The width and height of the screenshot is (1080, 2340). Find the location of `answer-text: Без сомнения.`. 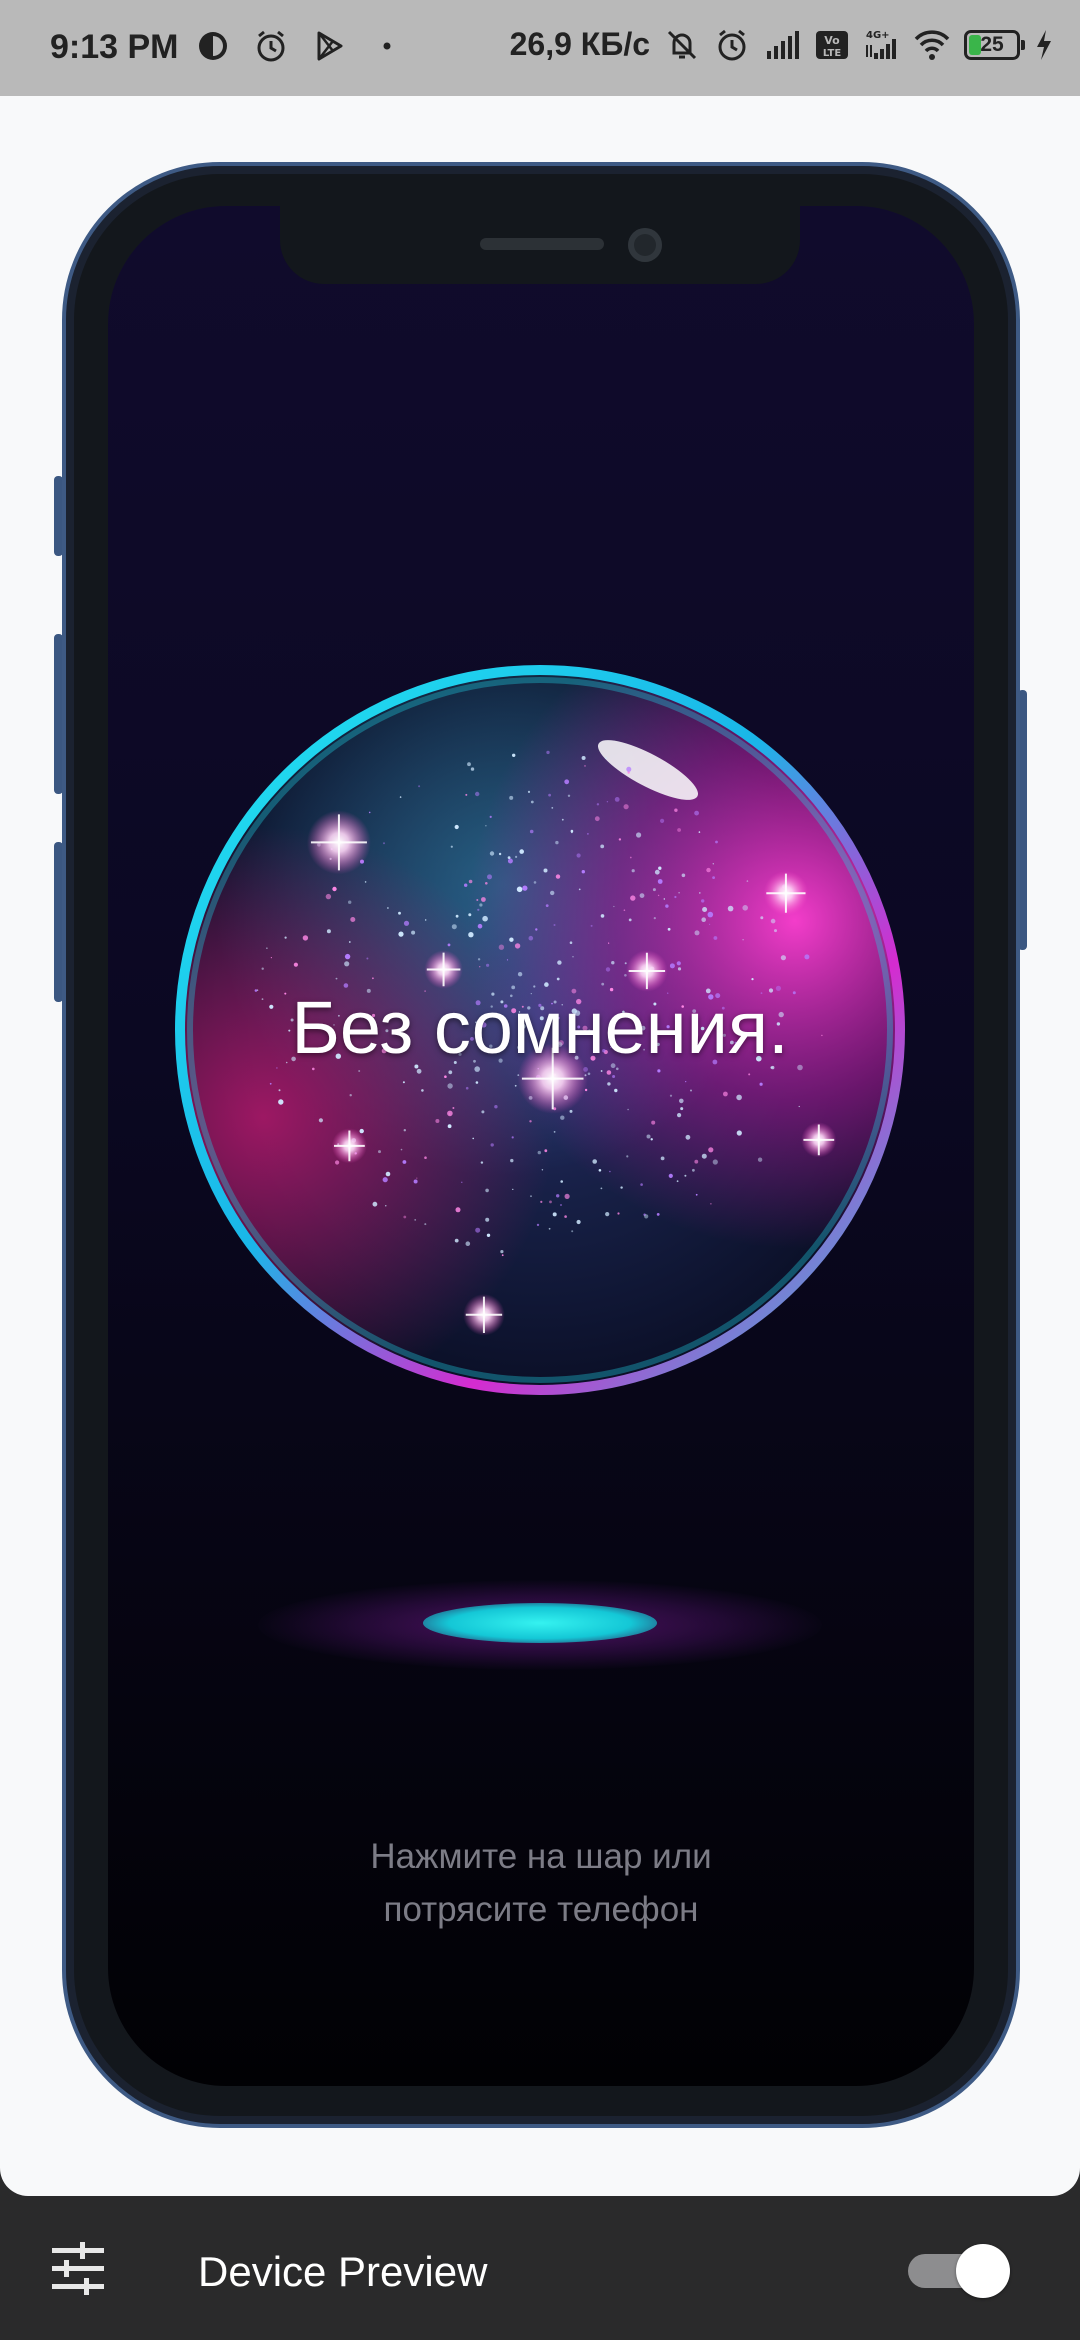

answer-text: Без сомнения. is located at coordinates (540, 1027).